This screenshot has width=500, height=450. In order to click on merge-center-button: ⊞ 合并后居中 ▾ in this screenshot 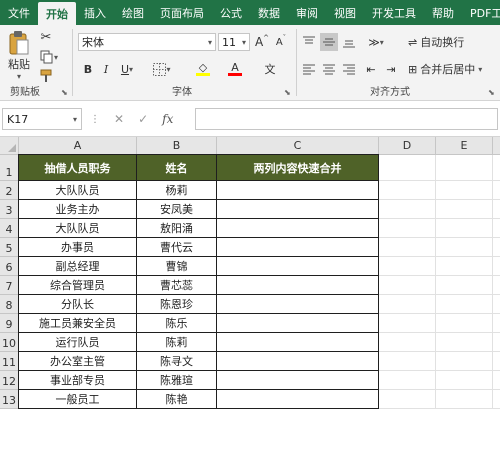, I will do `click(448, 69)`.